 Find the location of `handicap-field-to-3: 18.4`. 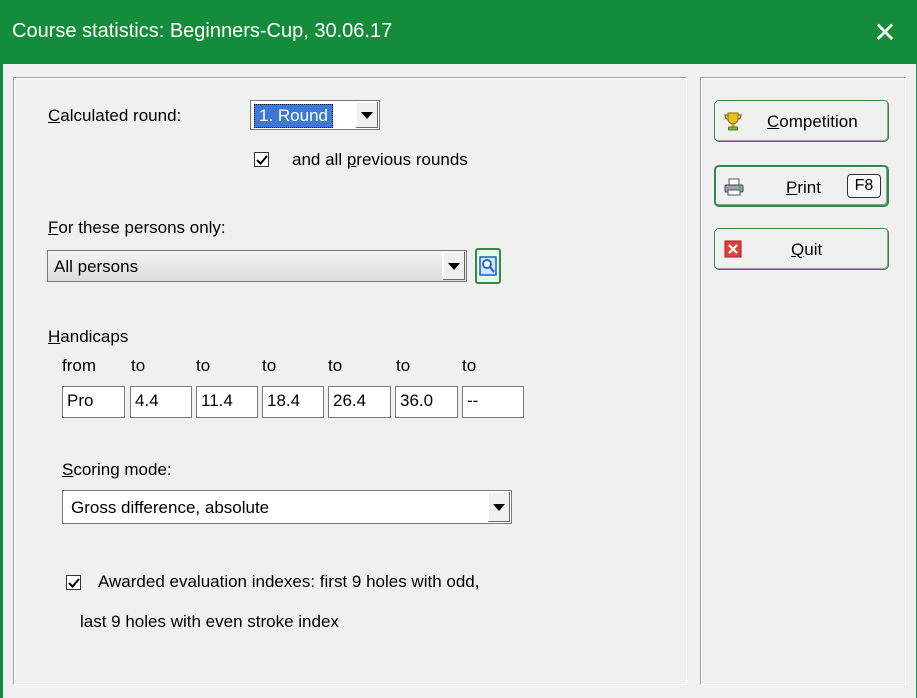

handicap-field-to-3: 18.4 is located at coordinates (293, 402).